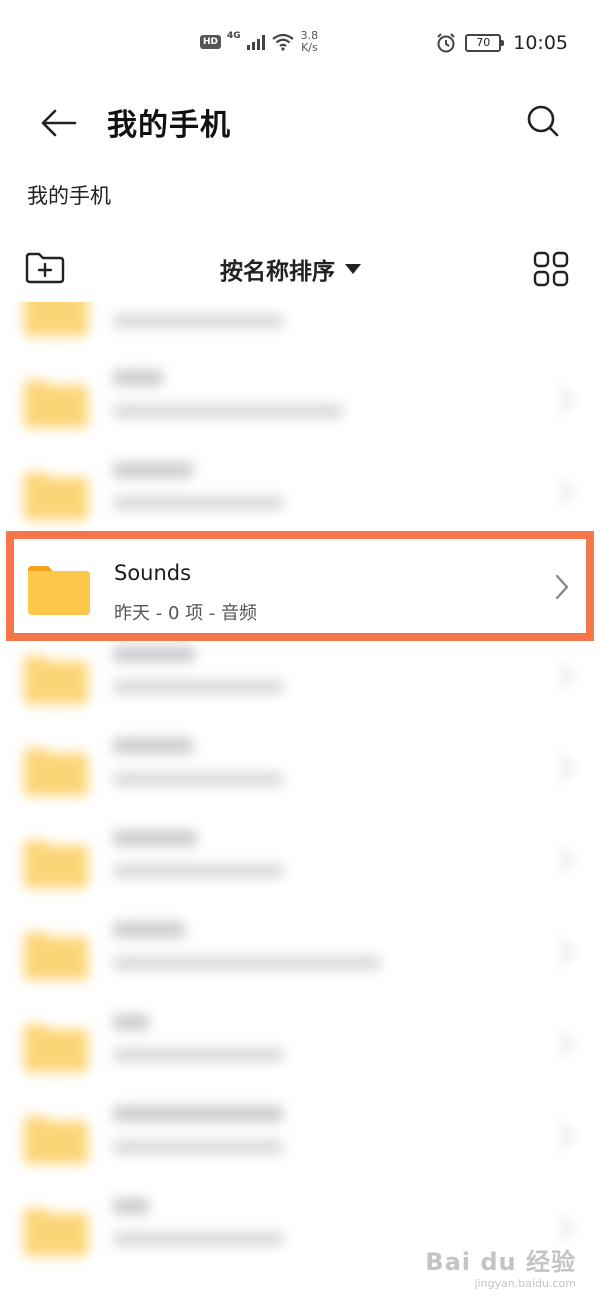 This screenshot has width=600, height=1300. What do you see at coordinates (169, 125) in the screenshot?
I see `page-title: 我的手机` at bounding box center [169, 125].